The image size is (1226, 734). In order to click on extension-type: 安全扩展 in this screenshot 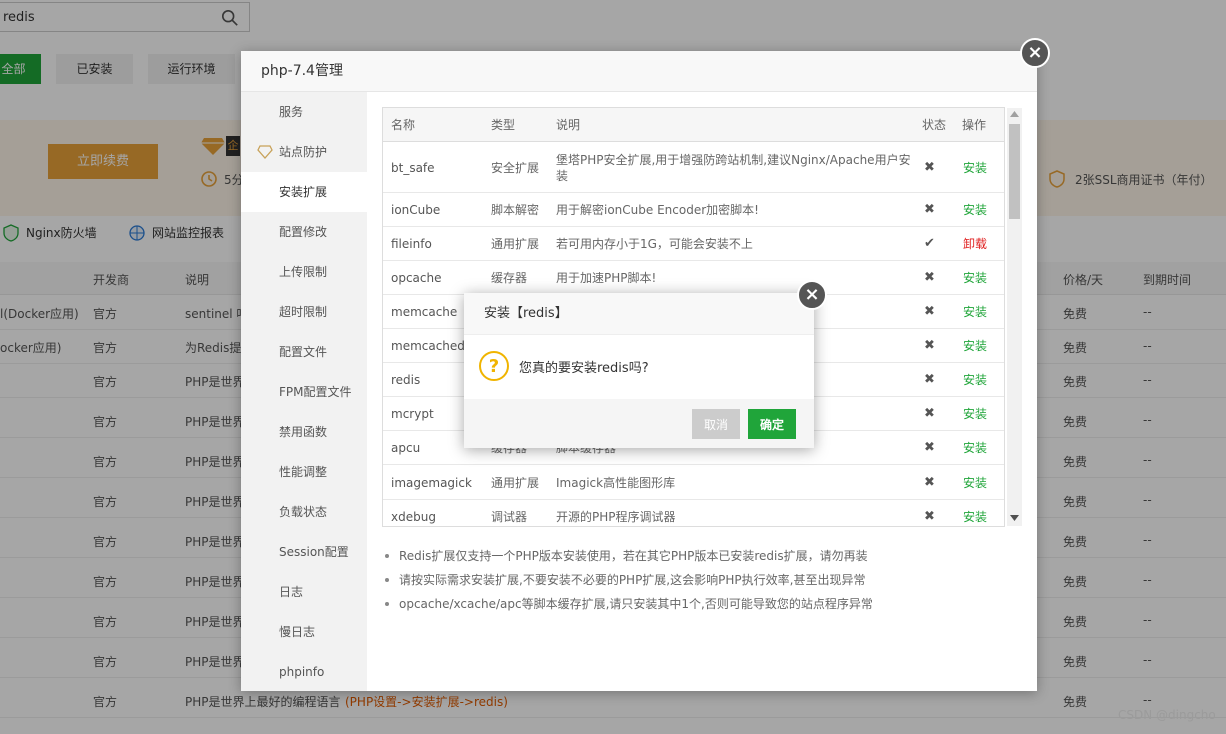, I will do `click(515, 167)`.